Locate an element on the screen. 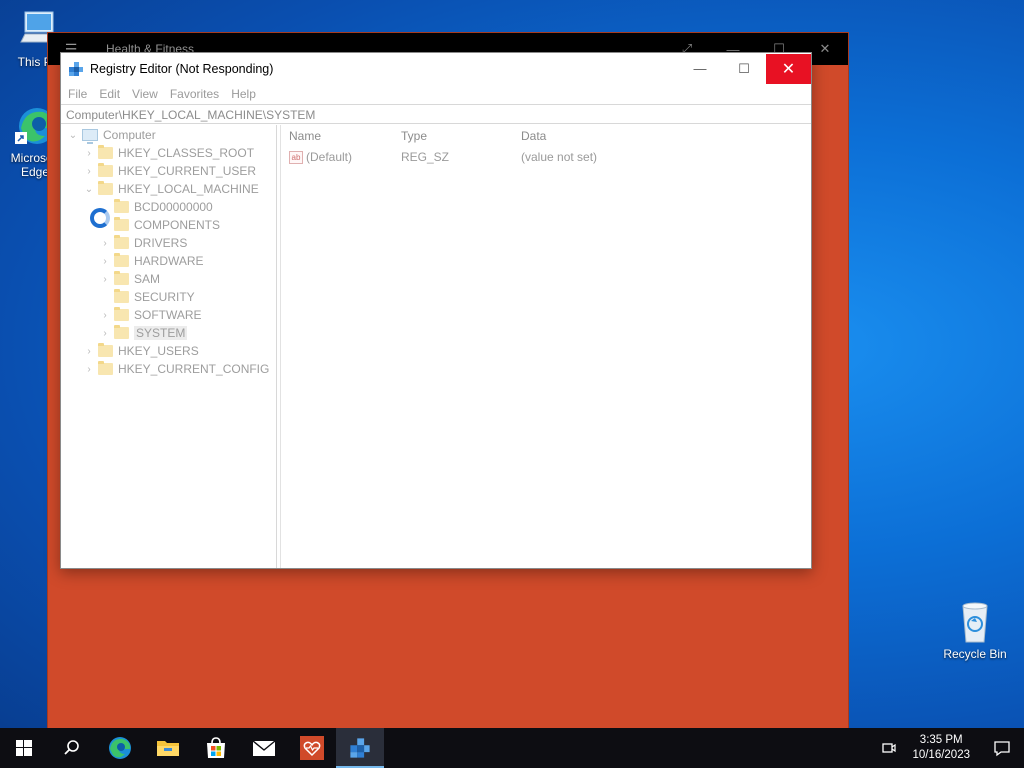  tree-item-hkey-current-config: › HKEY_CURRENT_CONFIG is located at coordinates (168, 369).